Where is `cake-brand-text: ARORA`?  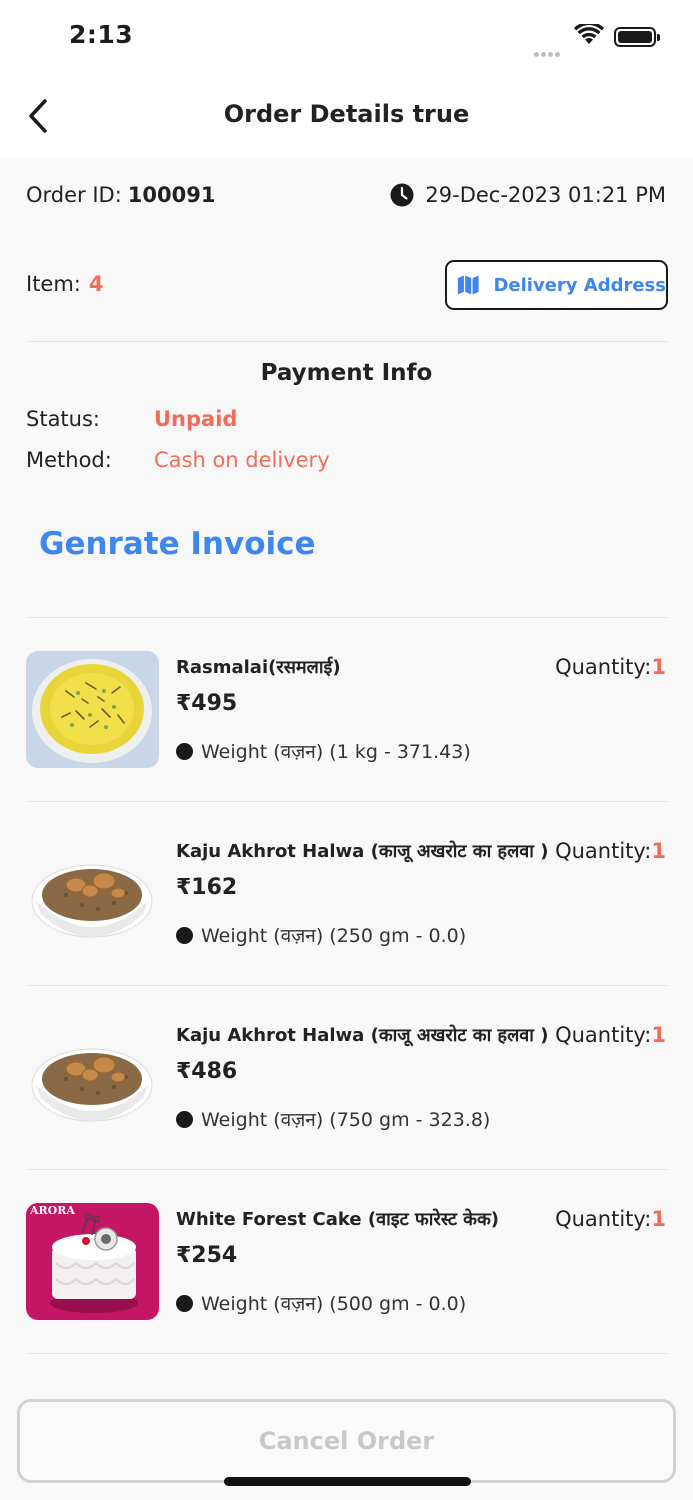
cake-brand-text: ARORA is located at coordinates (52, 1210).